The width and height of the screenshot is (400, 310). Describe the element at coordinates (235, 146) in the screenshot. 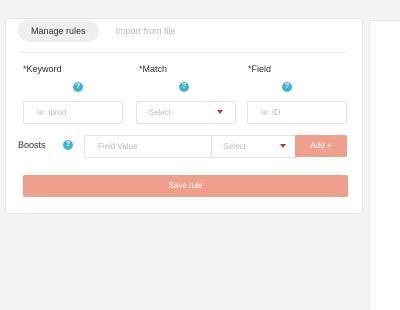

I see `boost-select-value: -Select-` at that location.